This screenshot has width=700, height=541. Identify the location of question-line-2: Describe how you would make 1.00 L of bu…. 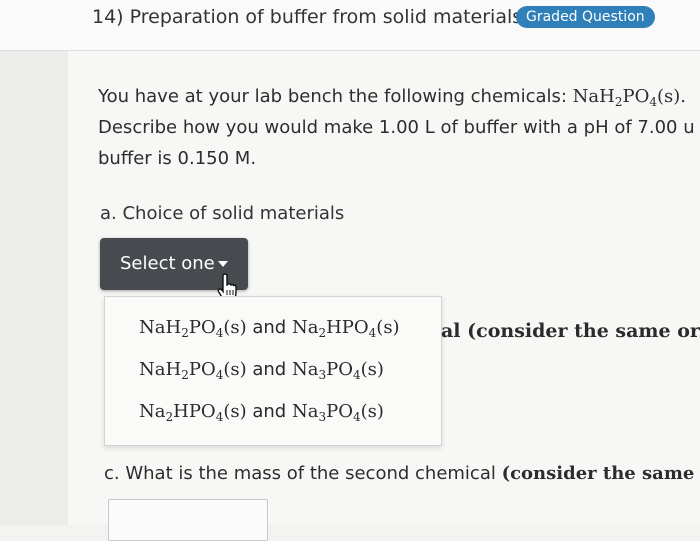
(396, 127).